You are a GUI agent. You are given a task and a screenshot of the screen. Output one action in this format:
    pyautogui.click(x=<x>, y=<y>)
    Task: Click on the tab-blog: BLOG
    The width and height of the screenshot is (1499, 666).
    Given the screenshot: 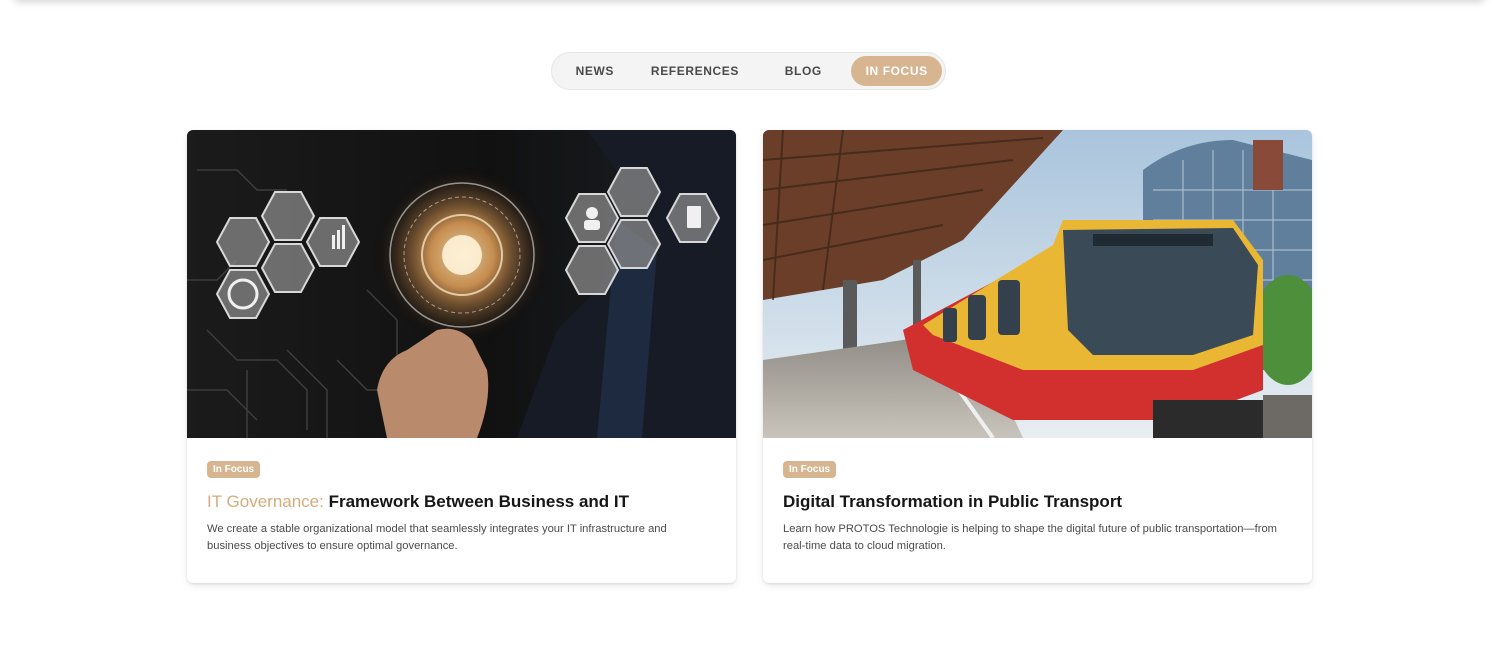 What is the action you would take?
    pyautogui.click(x=803, y=71)
    